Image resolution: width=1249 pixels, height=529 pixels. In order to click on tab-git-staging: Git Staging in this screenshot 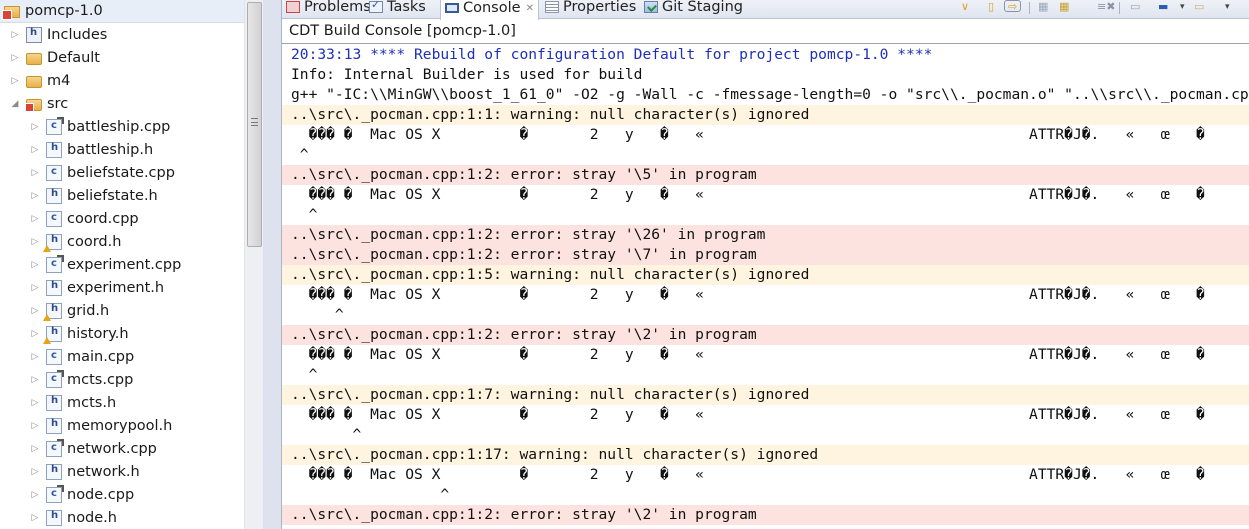, I will do `click(693, 9)`.